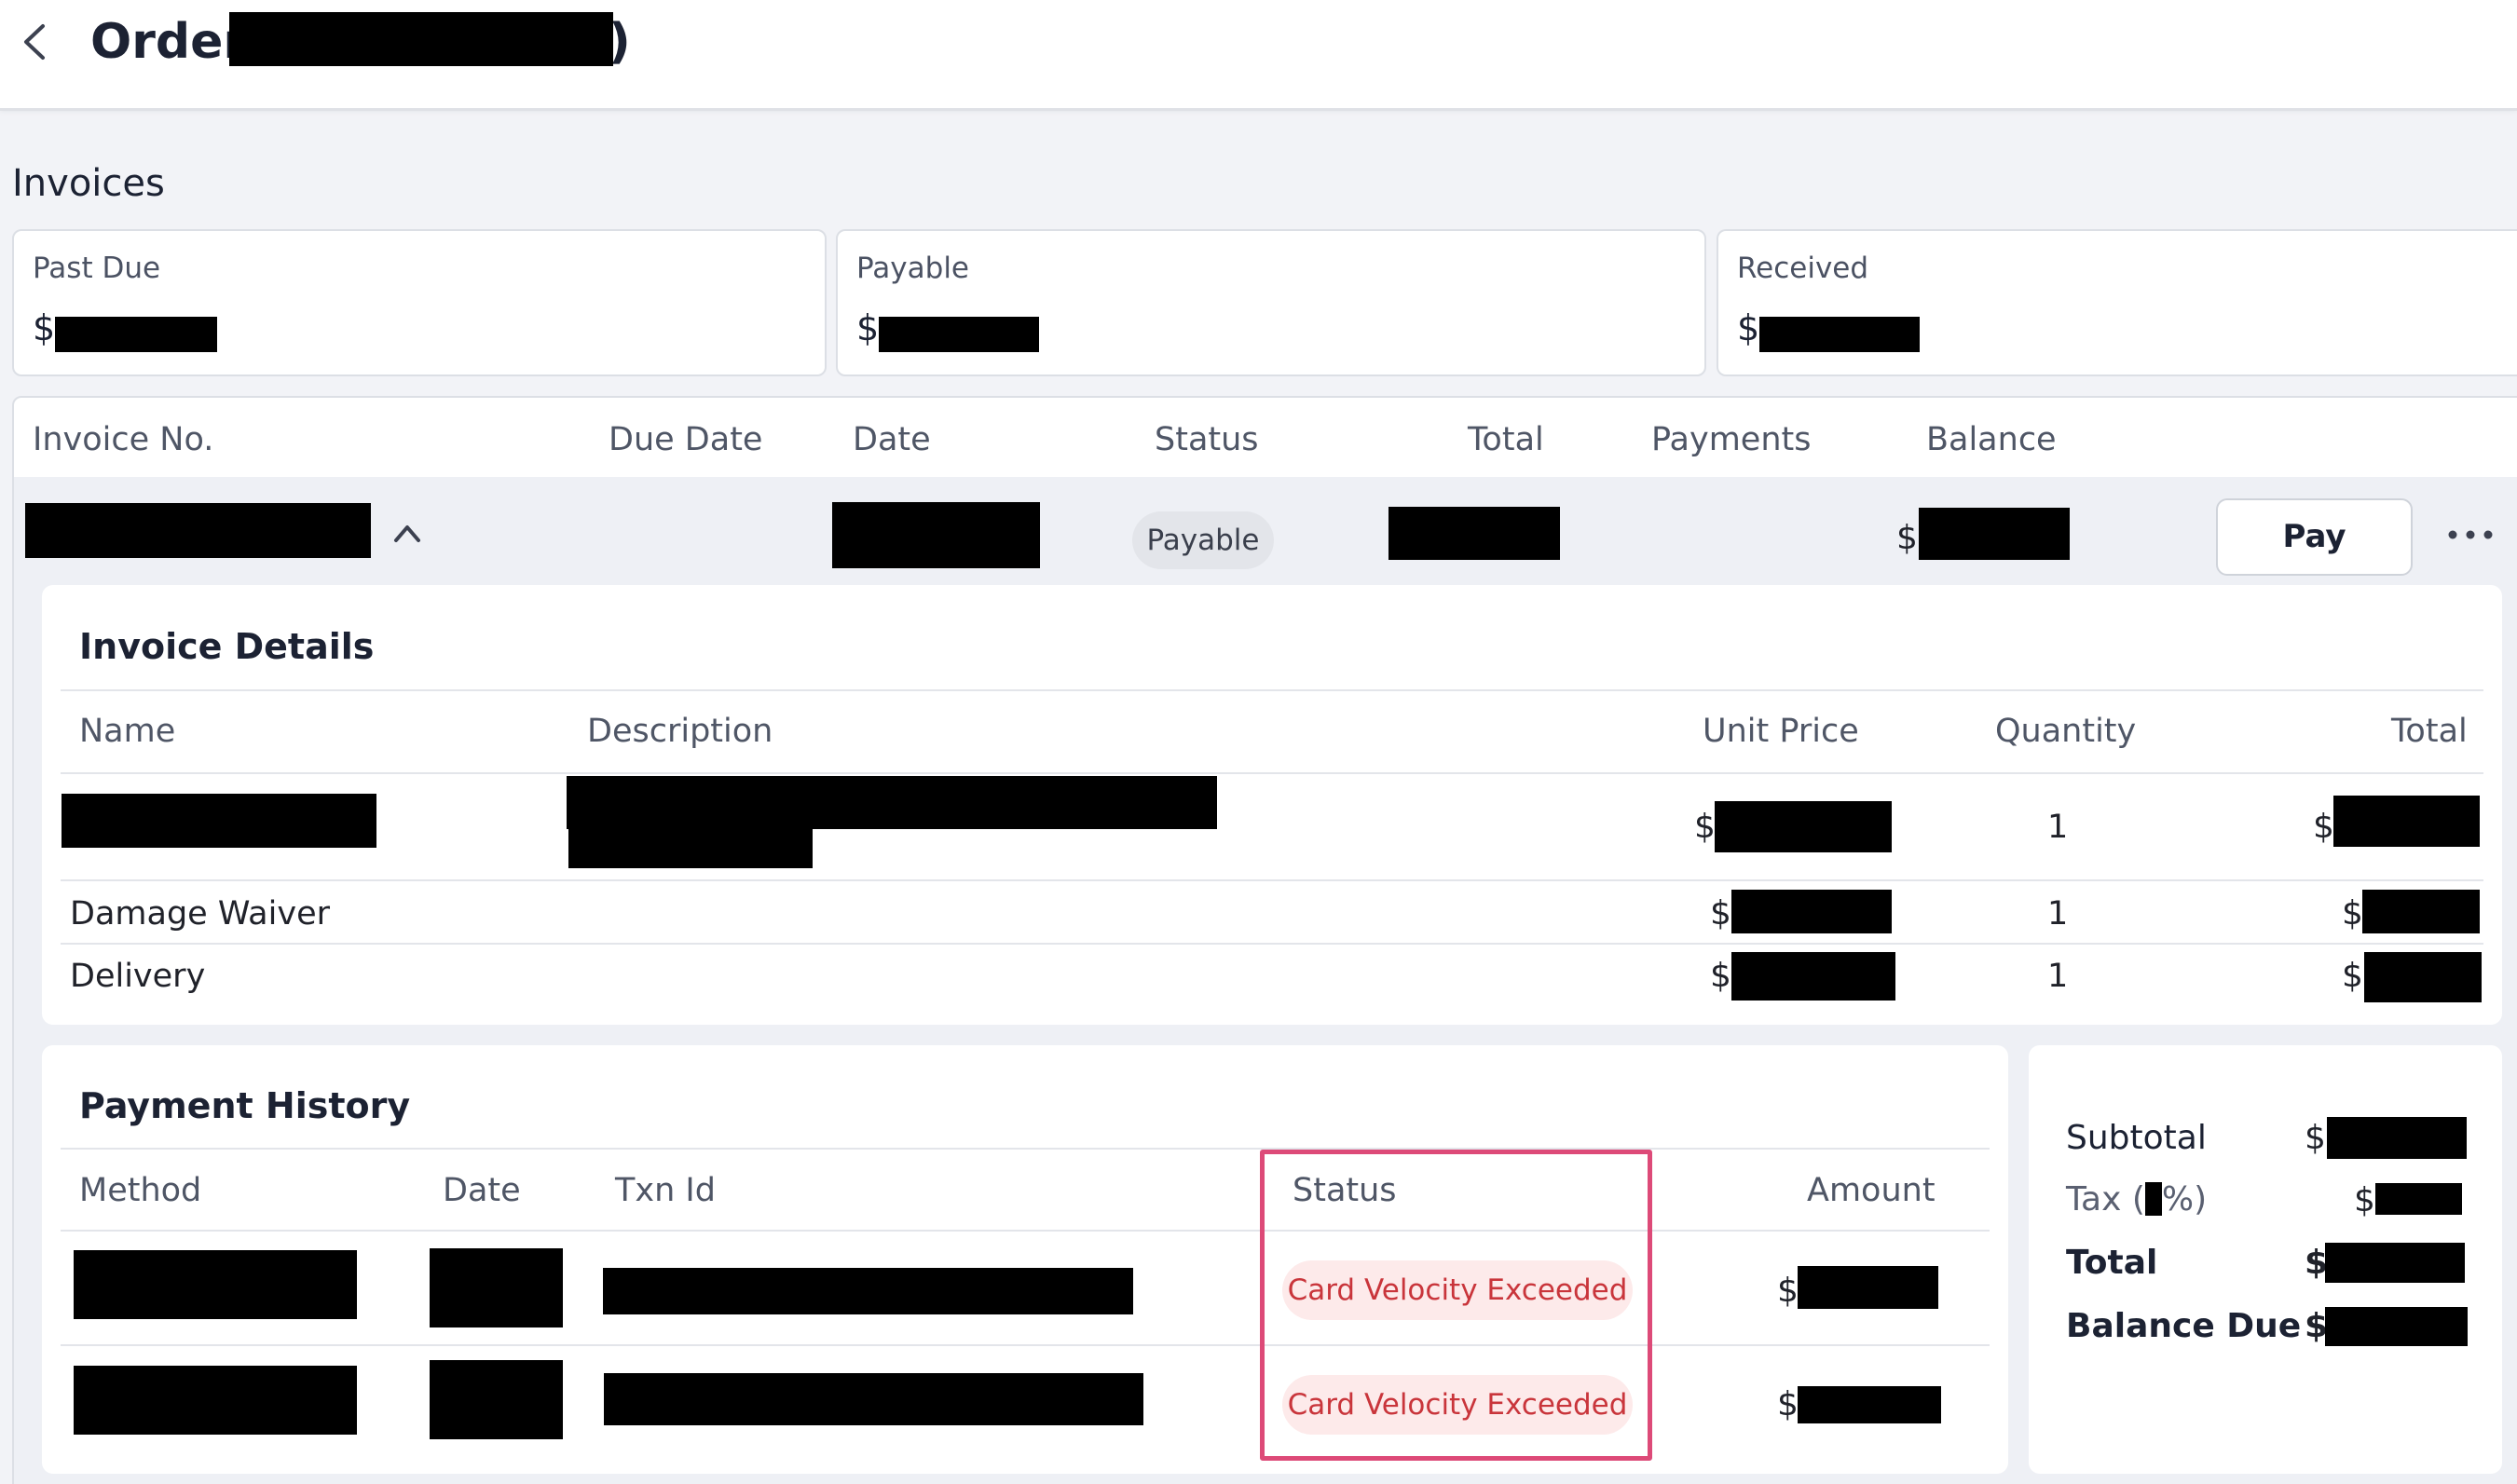  Describe the element at coordinates (665, 1190) in the screenshot. I see `column-header-txn-id: Txn Id` at that location.